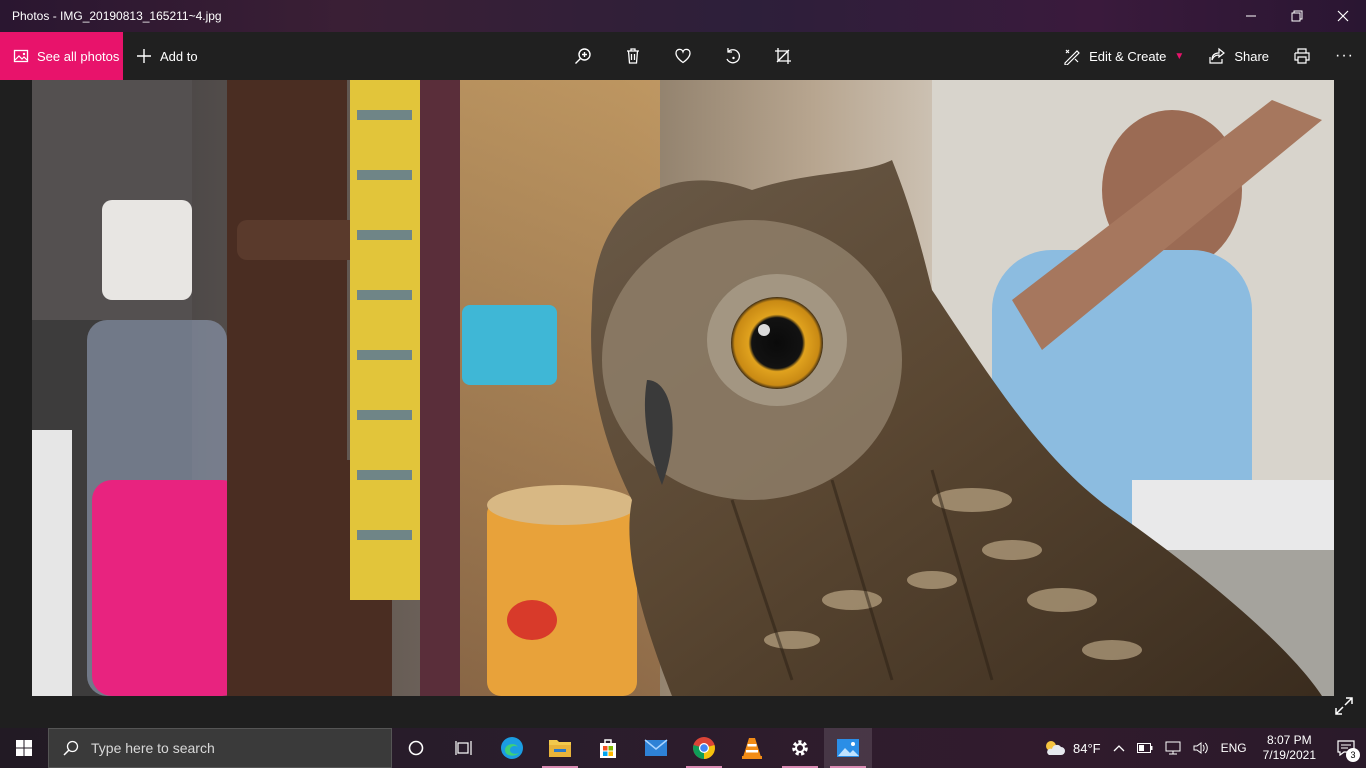  What do you see at coordinates (1128, 56) in the screenshot?
I see `edit-create-label: Edit & Create` at bounding box center [1128, 56].